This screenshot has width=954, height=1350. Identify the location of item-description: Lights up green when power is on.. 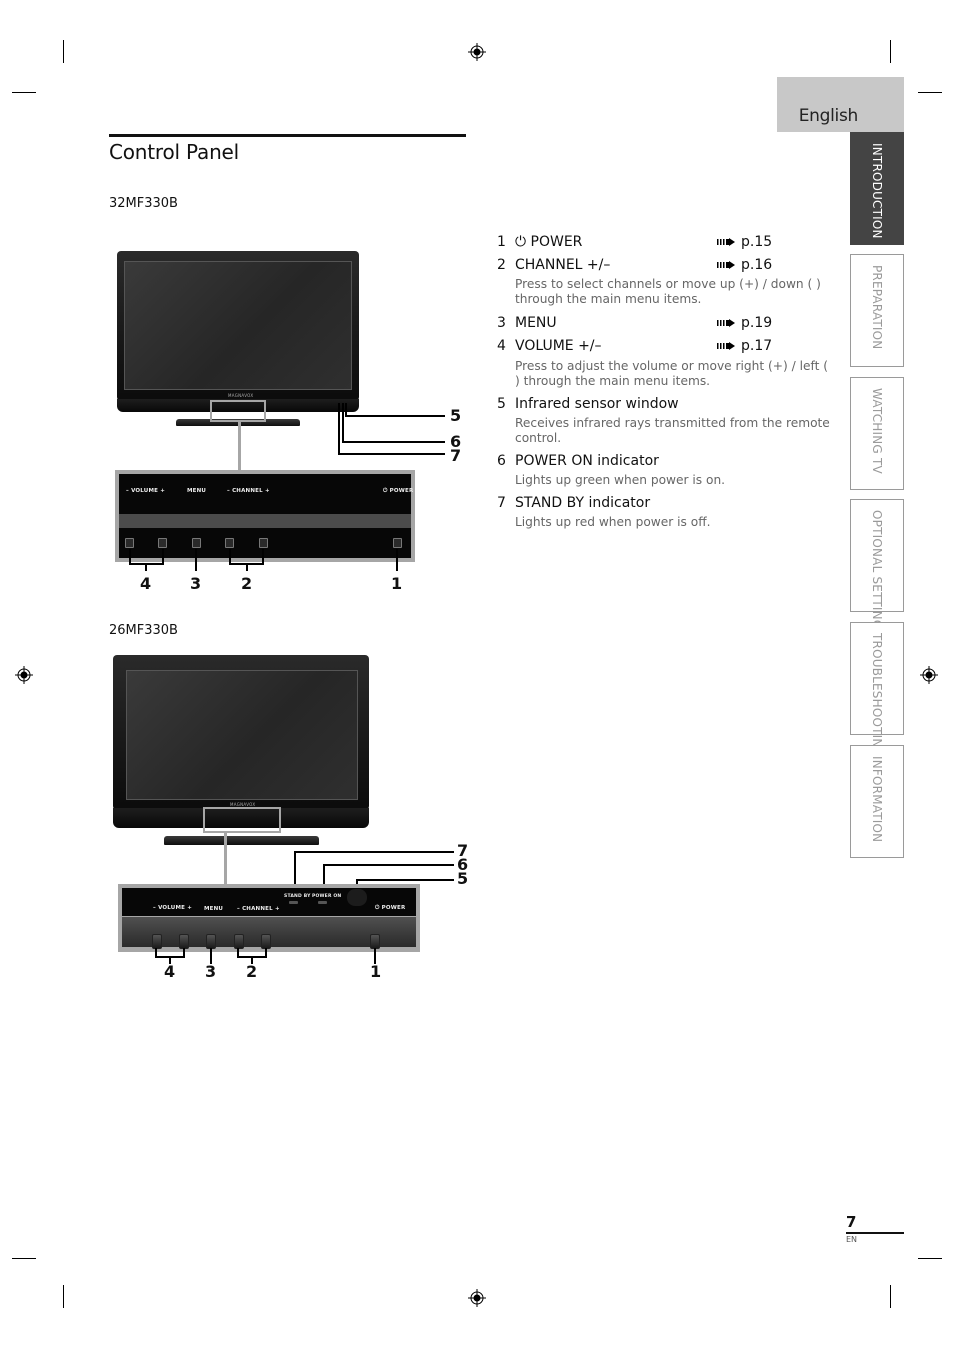
(620, 480).